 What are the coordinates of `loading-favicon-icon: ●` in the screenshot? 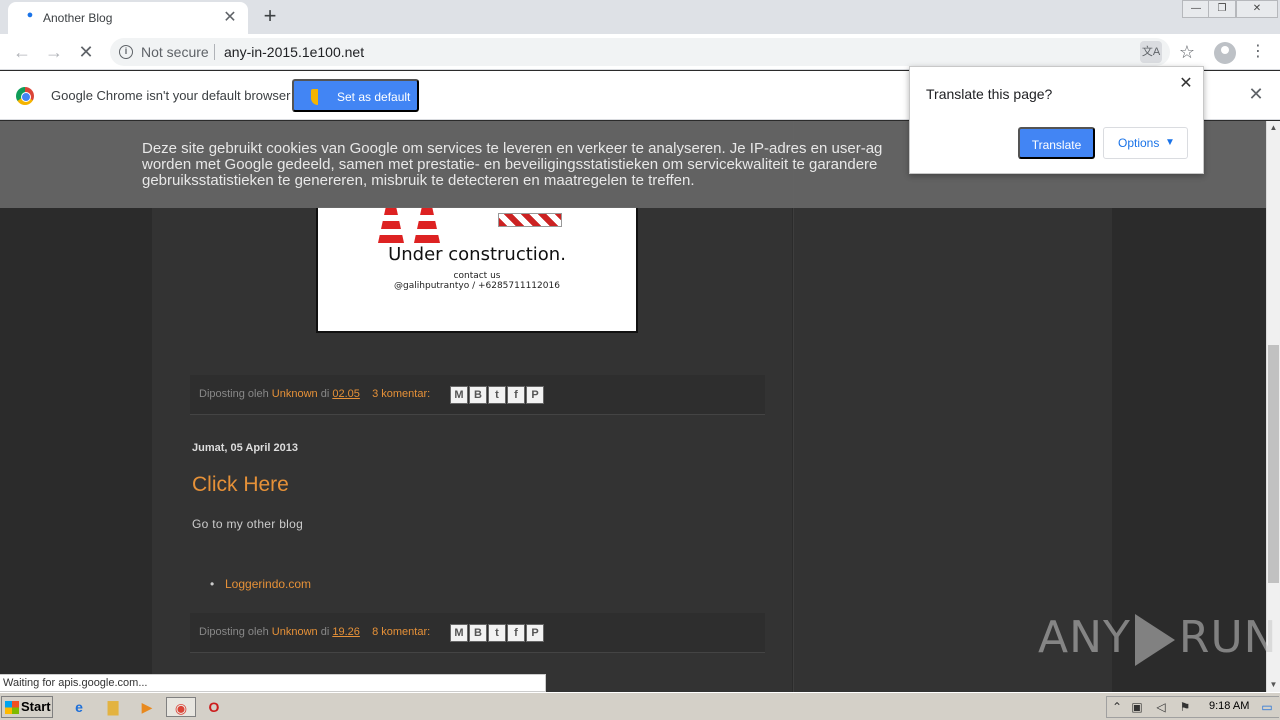 It's located at (30, 15).